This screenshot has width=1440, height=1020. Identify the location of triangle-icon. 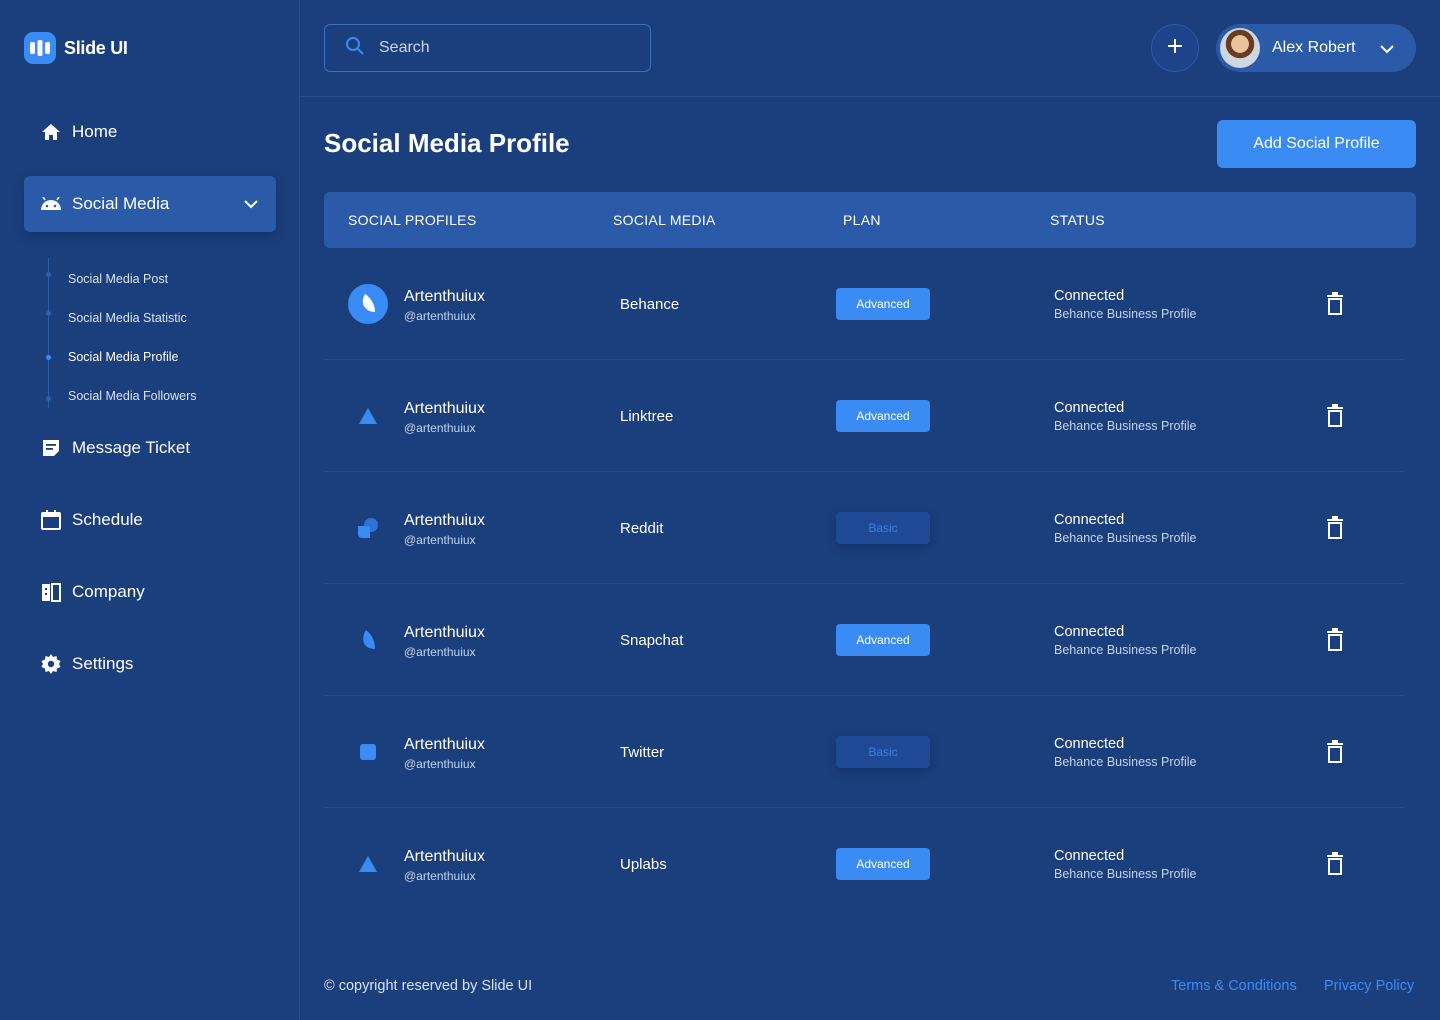
(368, 416).